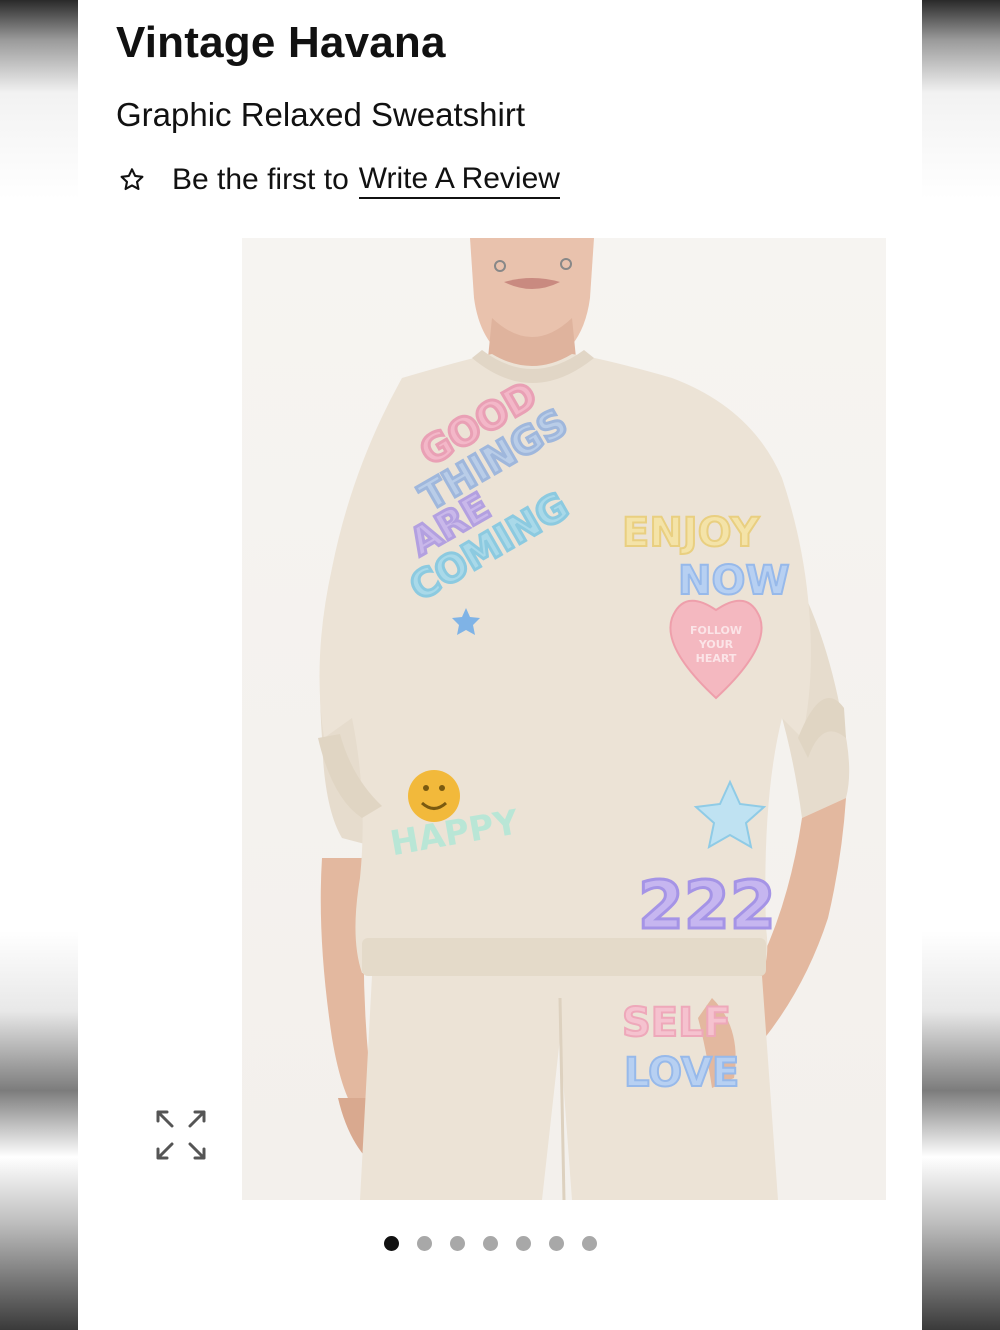 The width and height of the screenshot is (1000, 1330). What do you see at coordinates (707, 905) in the screenshot?
I see `graphic-222: 222` at bounding box center [707, 905].